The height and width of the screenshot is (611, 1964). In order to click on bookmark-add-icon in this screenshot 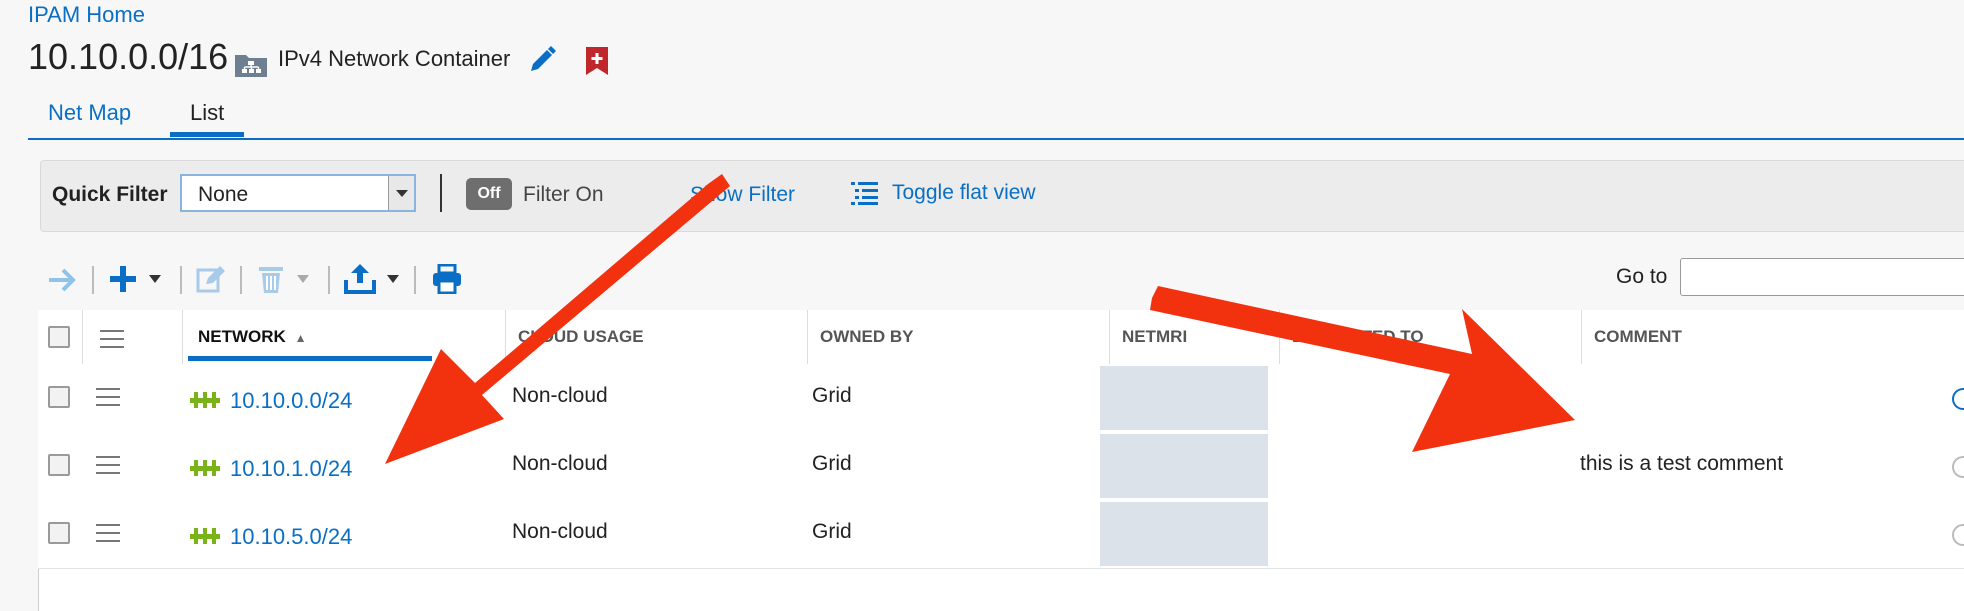, I will do `click(597, 61)`.